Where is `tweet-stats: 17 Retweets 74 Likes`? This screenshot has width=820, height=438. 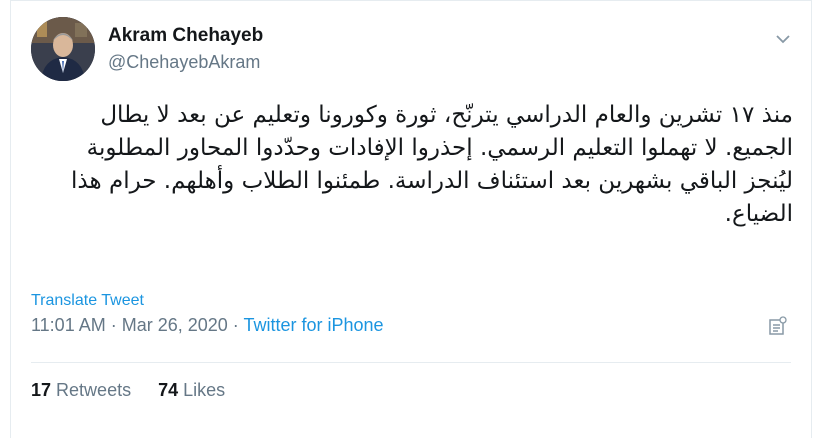
tweet-stats: 17 Retweets 74 Likes is located at coordinates (128, 390).